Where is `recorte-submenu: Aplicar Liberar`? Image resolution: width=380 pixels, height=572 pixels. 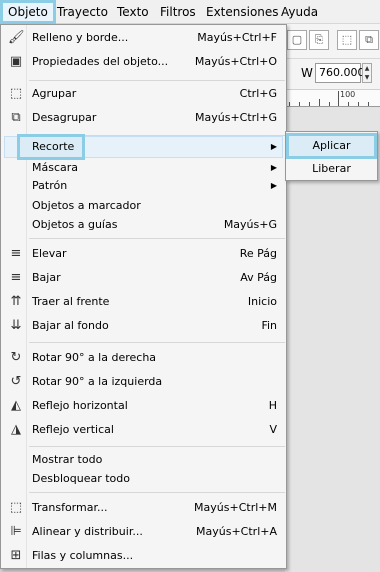
recorte-submenu: Aplicar Liberar is located at coordinates (331, 156).